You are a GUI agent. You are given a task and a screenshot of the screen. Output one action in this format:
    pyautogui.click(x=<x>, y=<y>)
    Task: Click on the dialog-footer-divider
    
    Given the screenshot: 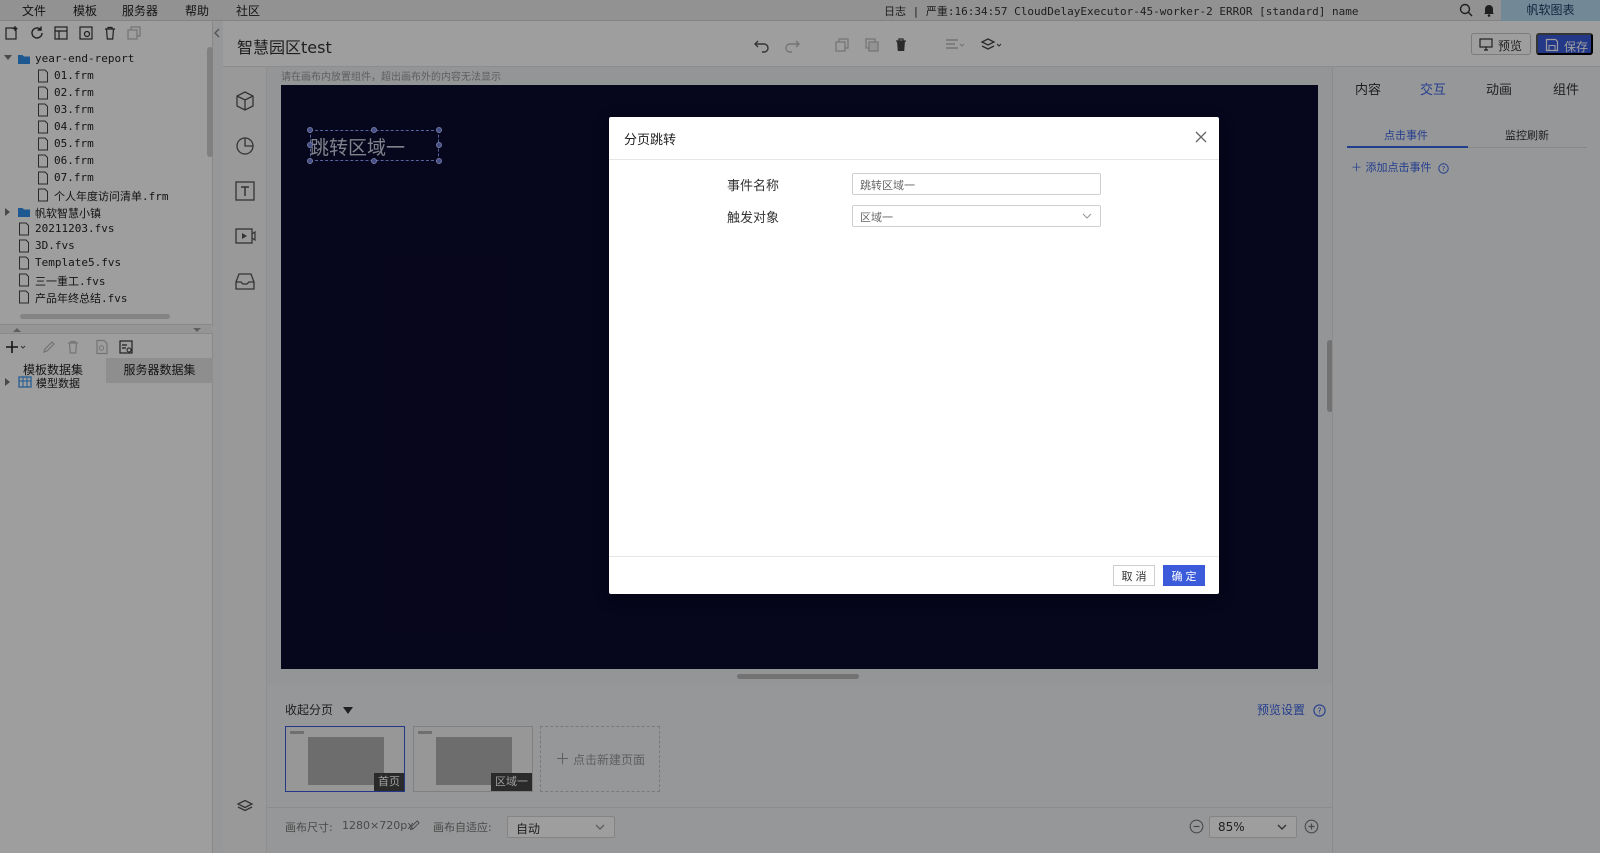 What is the action you would take?
    pyautogui.click(x=914, y=556)
    